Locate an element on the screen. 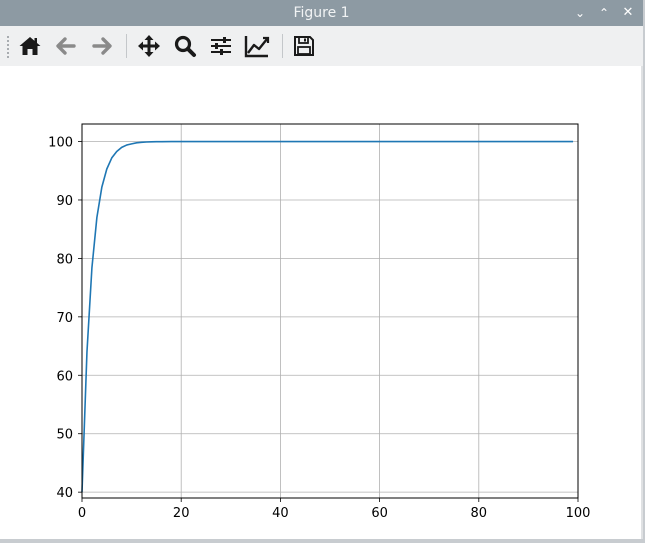  forward-button is located at coordinates (102, 46).